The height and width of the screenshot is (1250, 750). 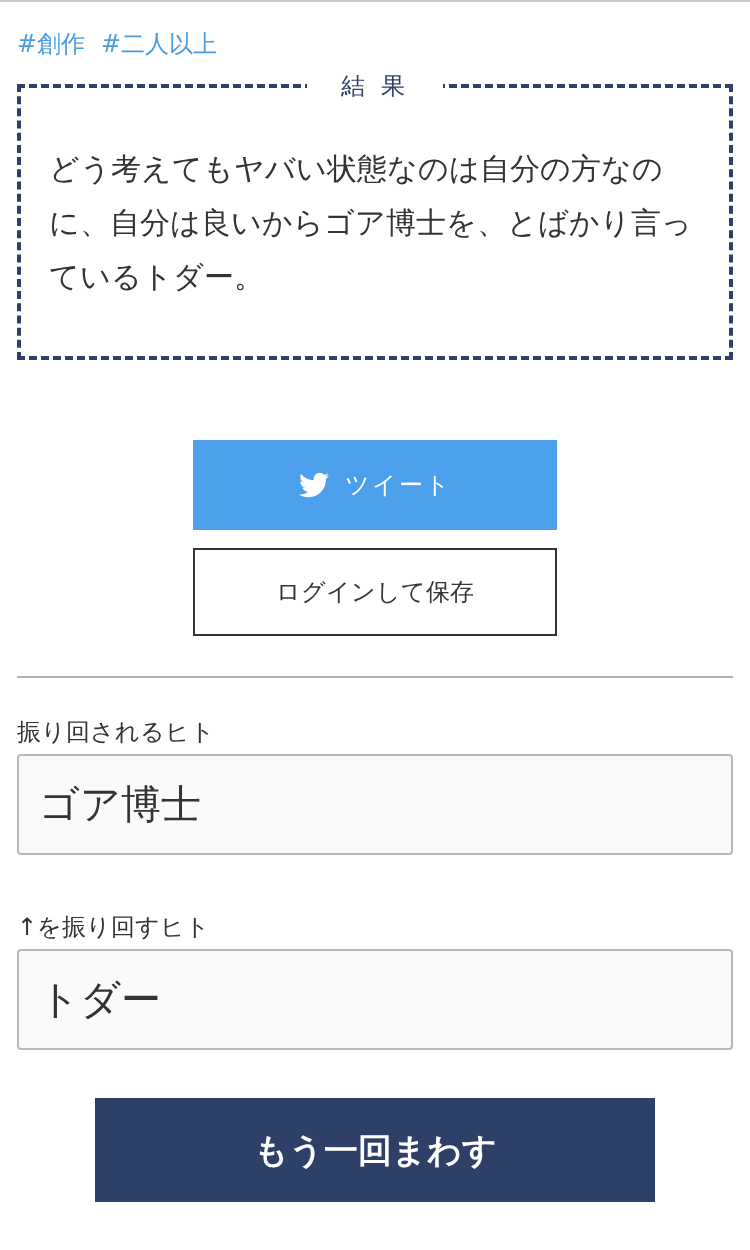 I want to click on name-field: トダー, so click(x=375, y=999).